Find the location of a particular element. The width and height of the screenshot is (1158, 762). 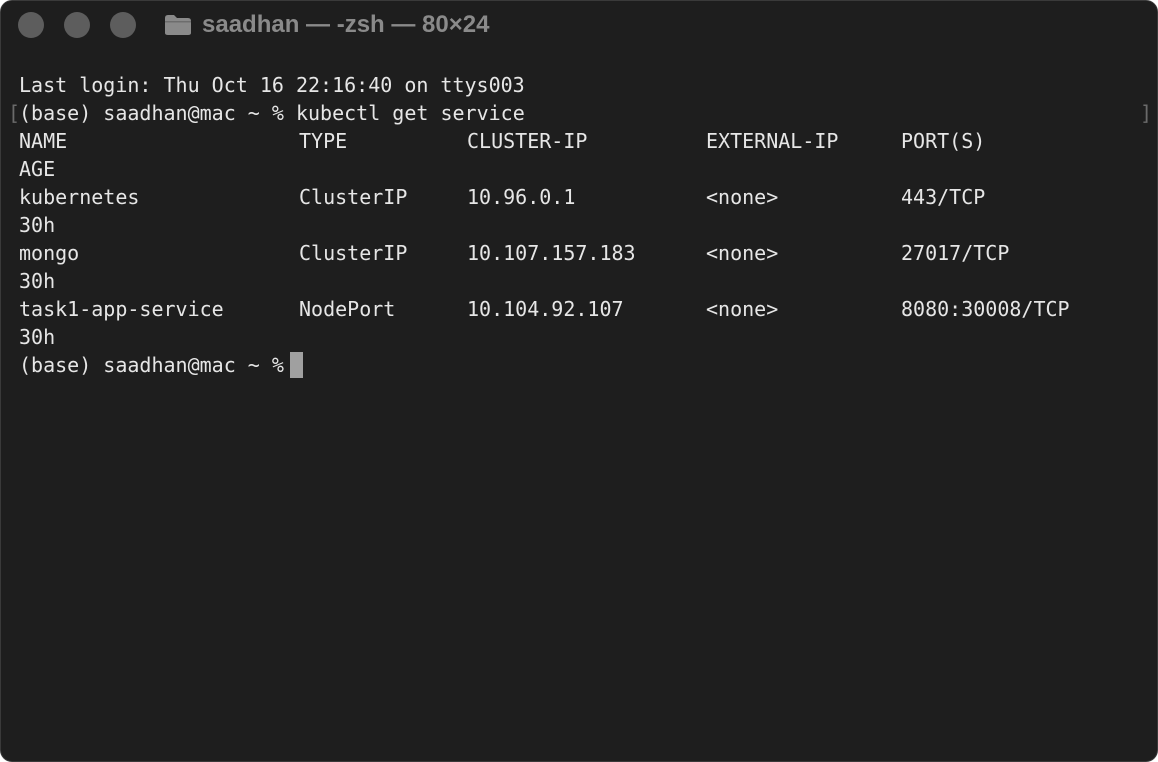

header-cluster-ip: CLUSTER-IP is located at coordinates (527, 141).